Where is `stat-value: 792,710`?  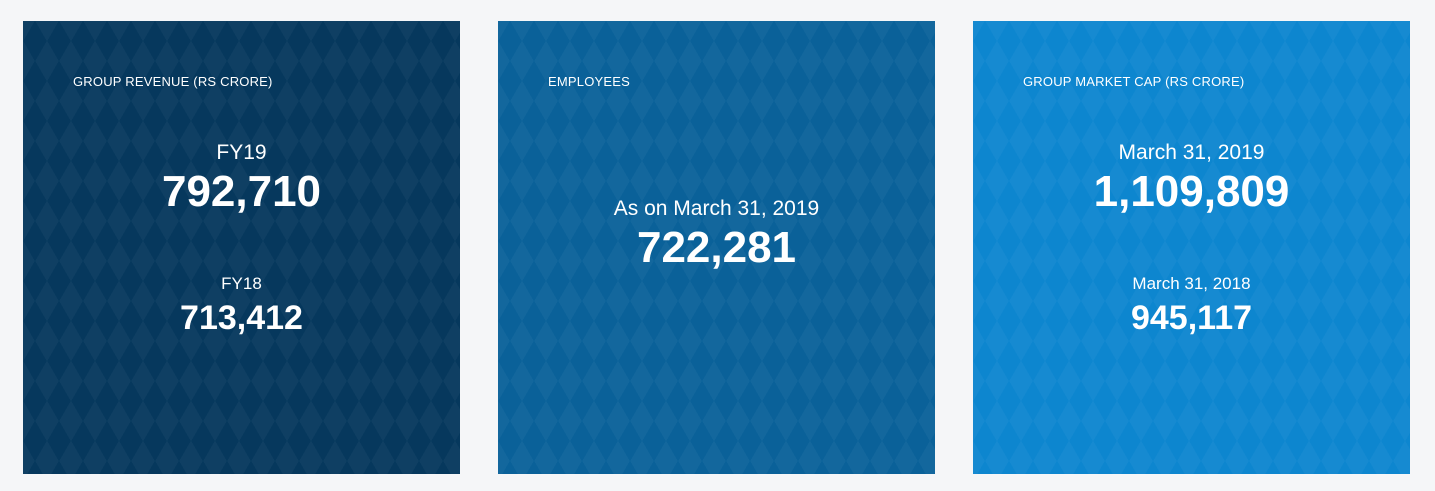 stat-value: 792,710 is located at coordinates (241, 191).